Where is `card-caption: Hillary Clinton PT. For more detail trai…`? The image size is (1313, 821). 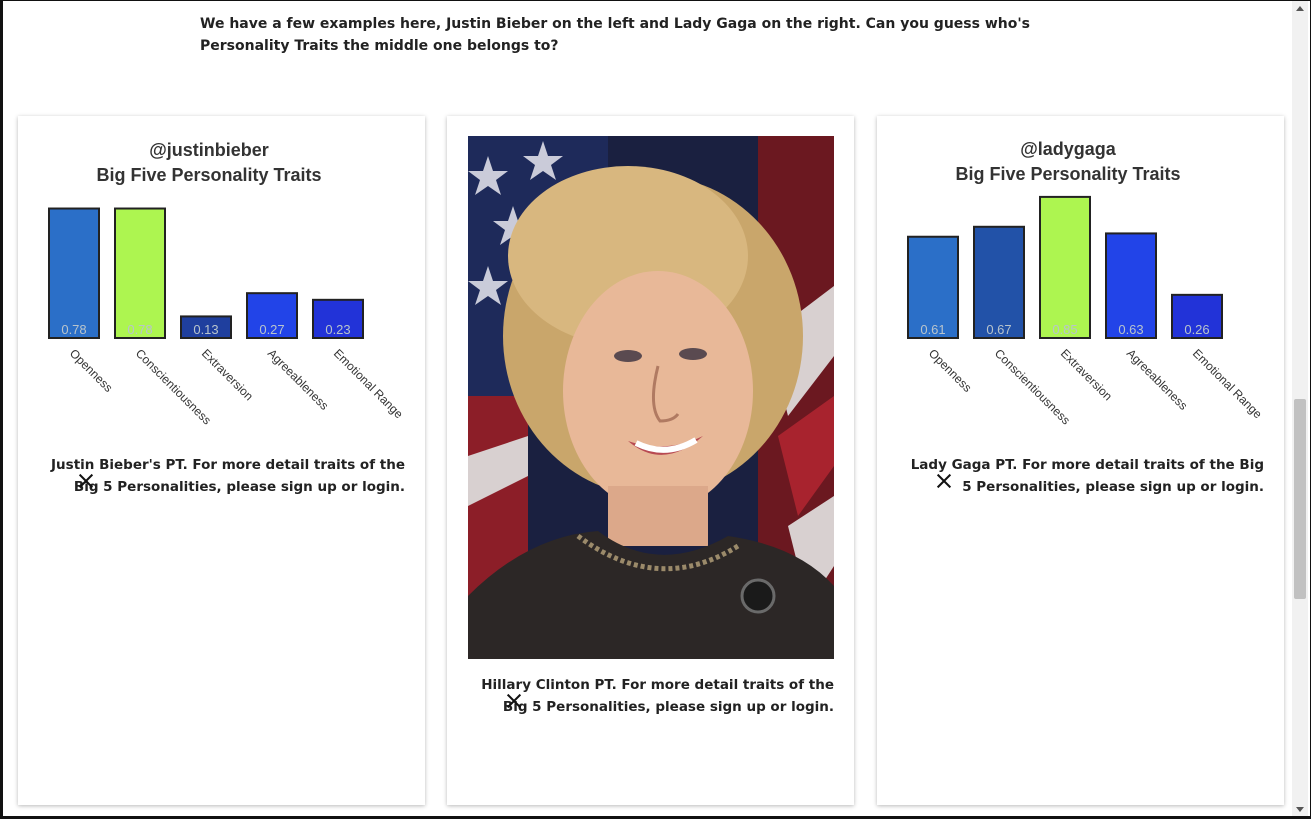
card-caption: Hillary Clinton PT. For more detail trai… is located at coordinates (657, 696).